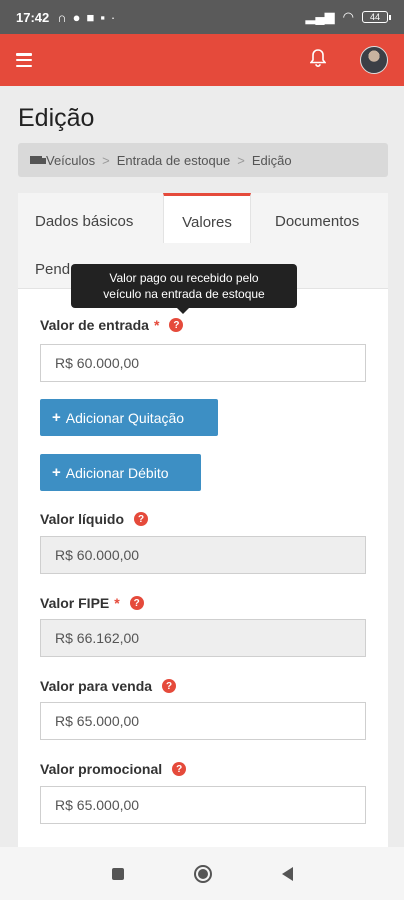 Image resolution: width=404 pixels, height=900 pixels. Describe the element at coordinates (184, 294) in the screenshot. I see `tooltip-line-2: veículo na entrada de estoque` at that location.